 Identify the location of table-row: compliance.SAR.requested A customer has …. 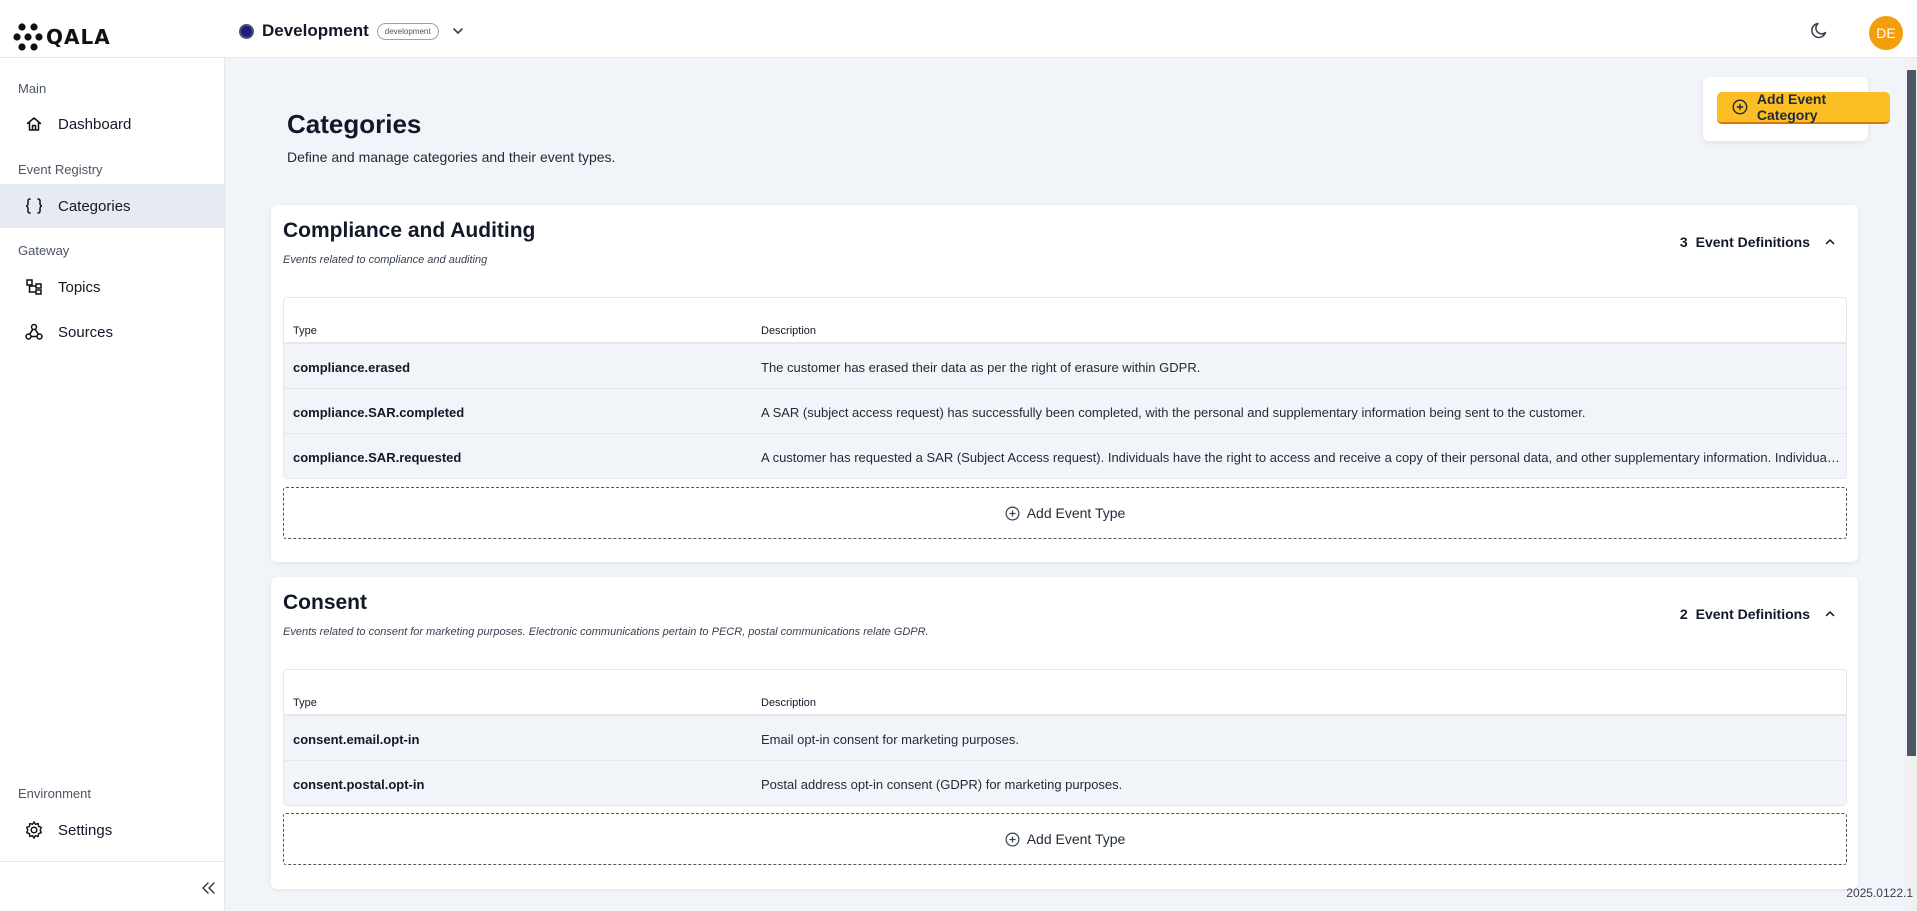
(1065, 455).